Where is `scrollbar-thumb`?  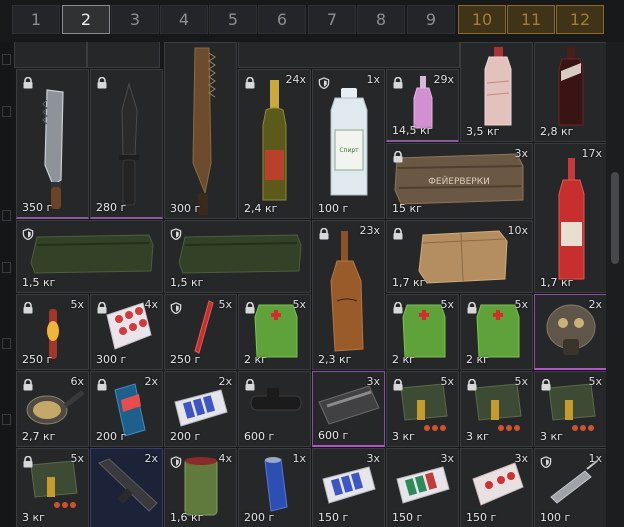 scrollbar-thumb is located at coordinates (615, 218).